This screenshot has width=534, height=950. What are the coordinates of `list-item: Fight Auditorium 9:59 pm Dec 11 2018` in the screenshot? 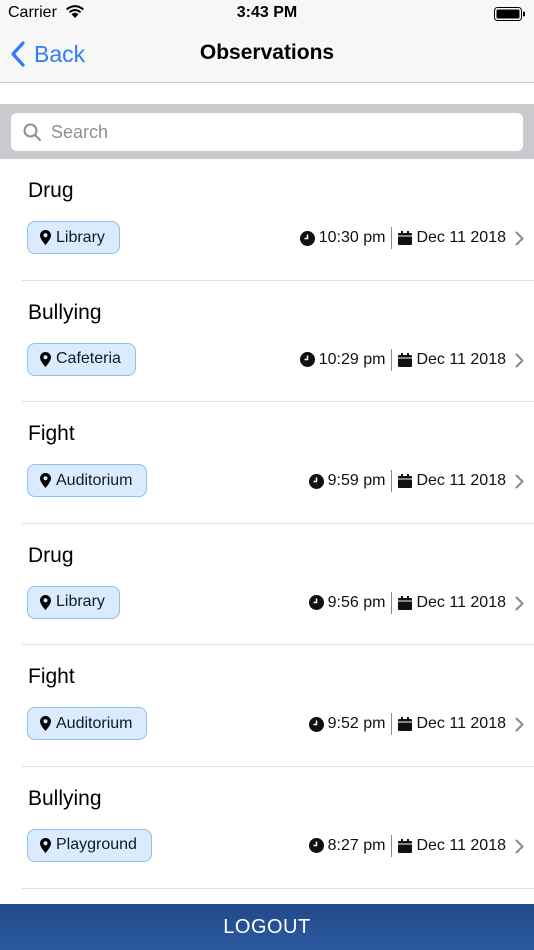 It's located at (267, 463).